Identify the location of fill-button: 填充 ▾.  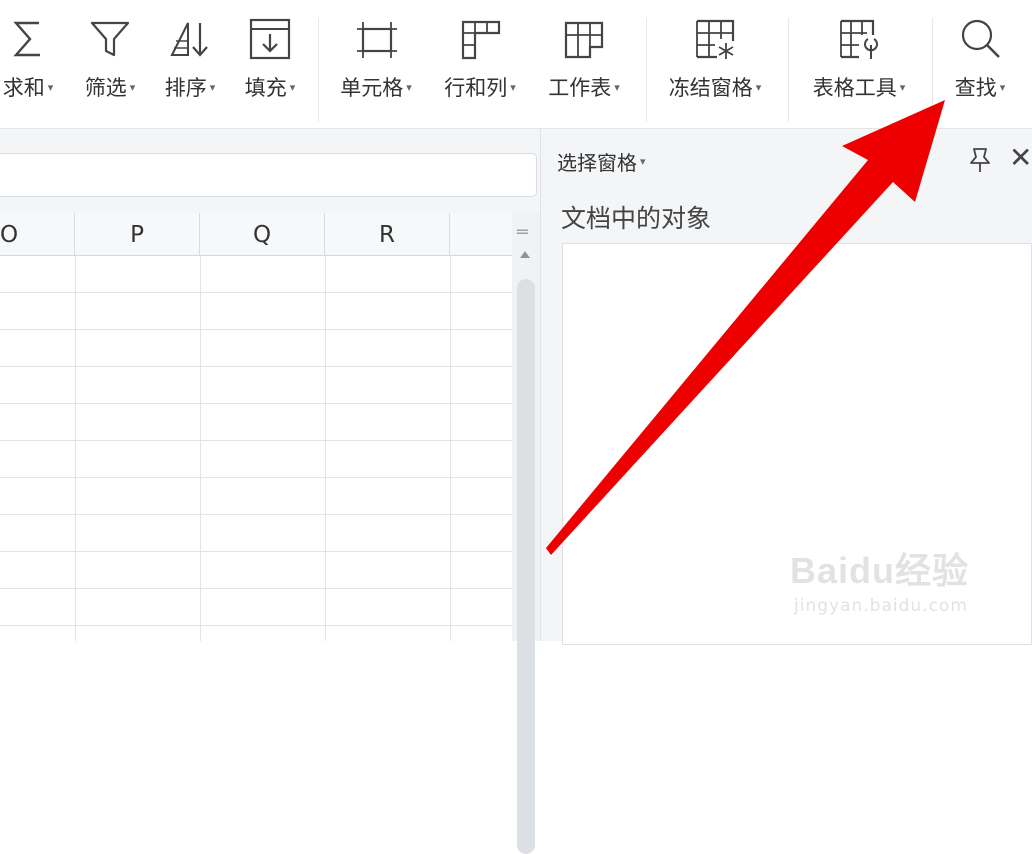
(270, 64).